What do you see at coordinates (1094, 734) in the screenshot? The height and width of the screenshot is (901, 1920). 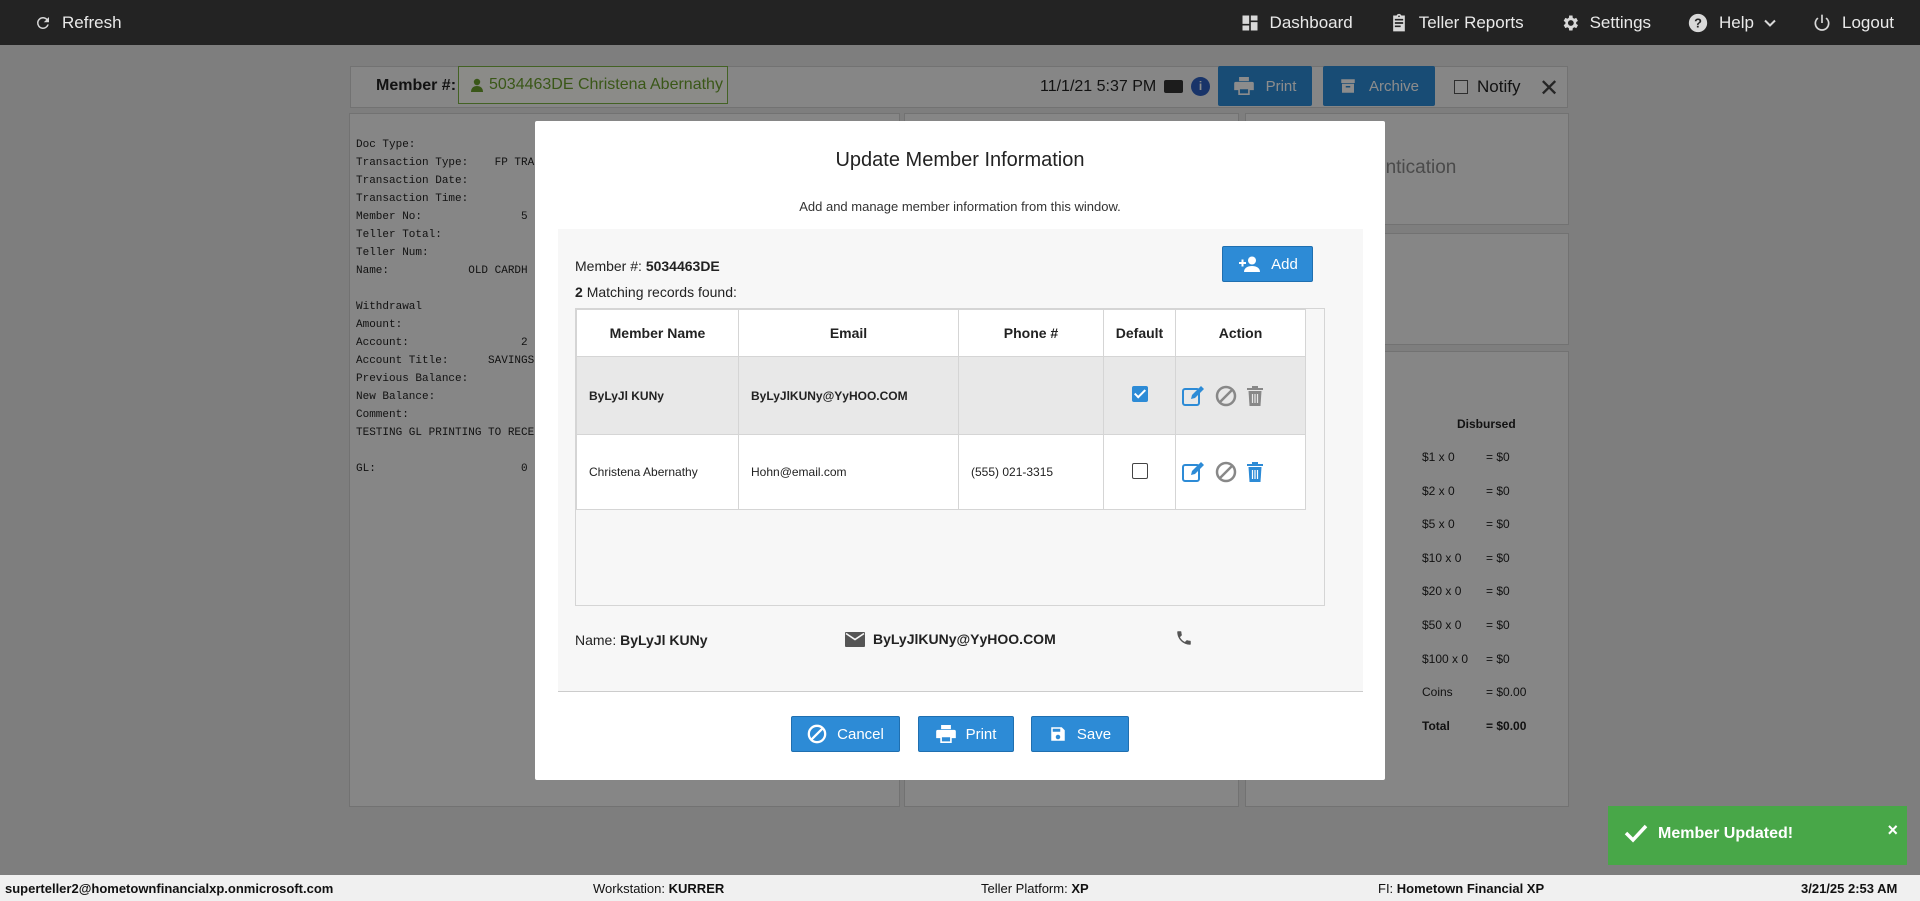 I see `save-label: Save` at bounding box center [1094, 734].